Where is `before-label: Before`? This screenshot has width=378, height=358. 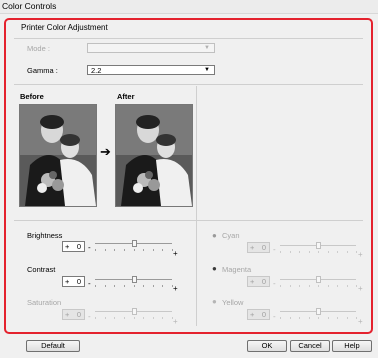
before-label: Before is located at coordinates (32, 96).